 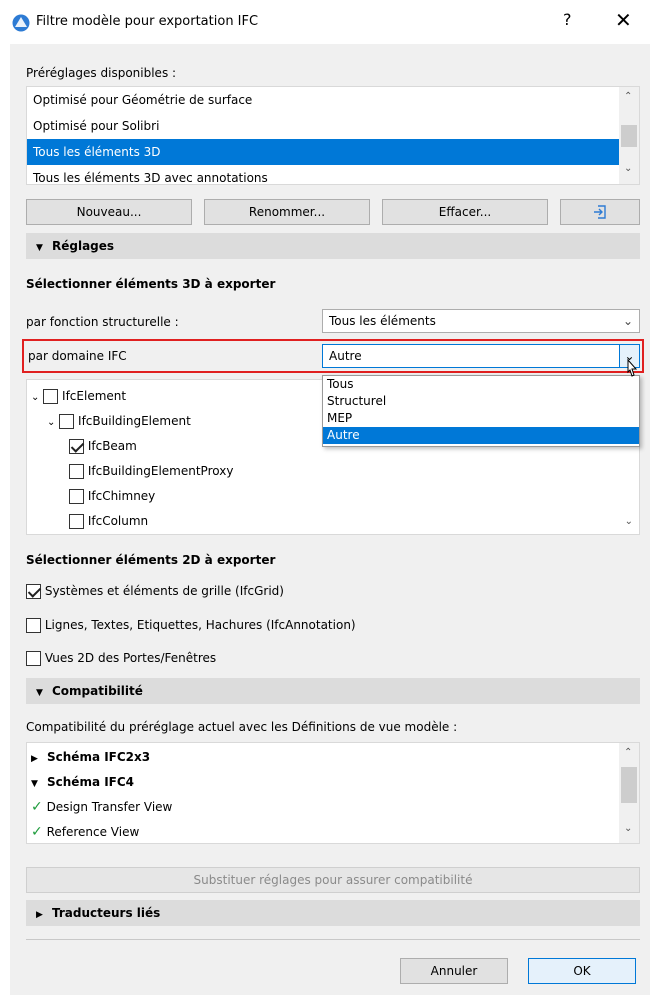 I want to click on domain-option: Tous, so click(x=481, y=384).